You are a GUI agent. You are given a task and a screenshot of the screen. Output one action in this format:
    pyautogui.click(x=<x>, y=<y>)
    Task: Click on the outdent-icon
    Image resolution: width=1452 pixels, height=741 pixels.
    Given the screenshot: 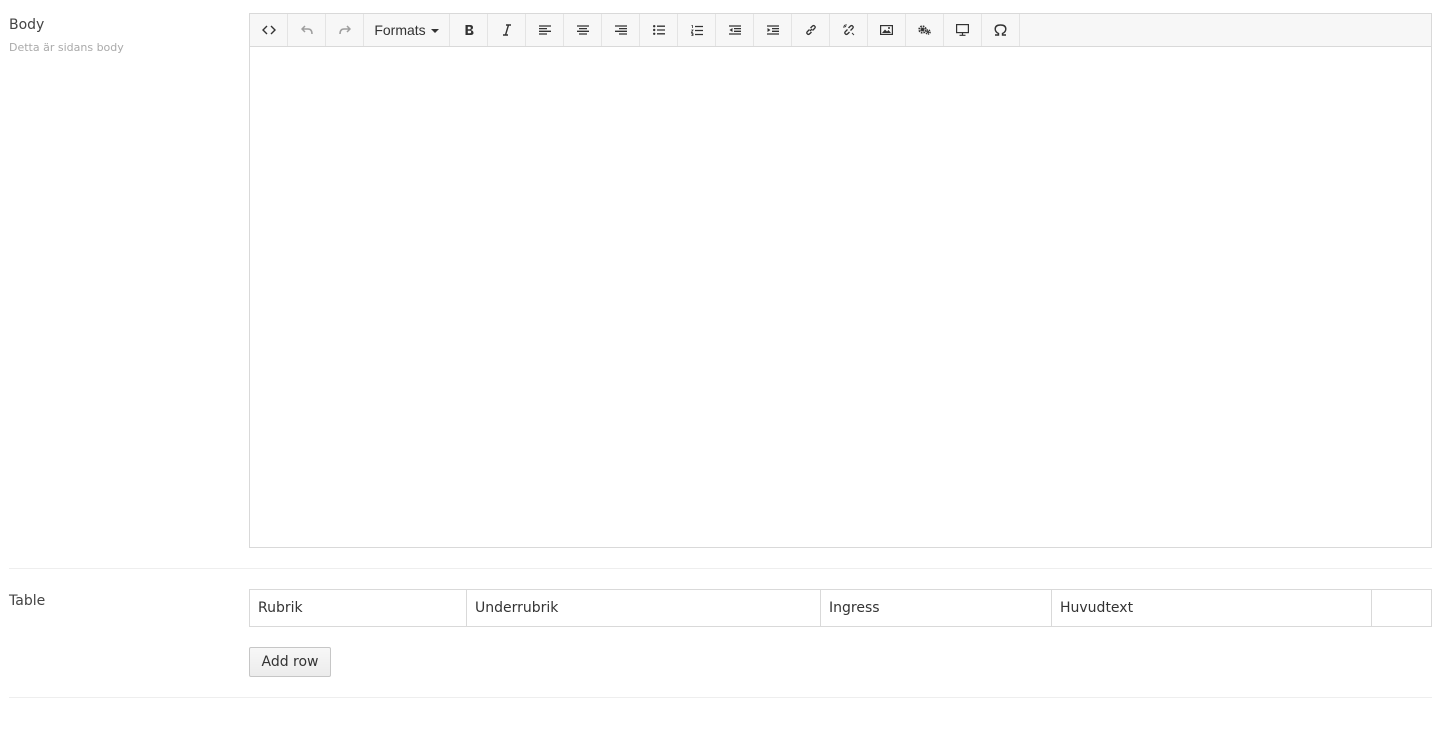 What is the action you would take?
    pyautogui.click(x=734, y=30)
    